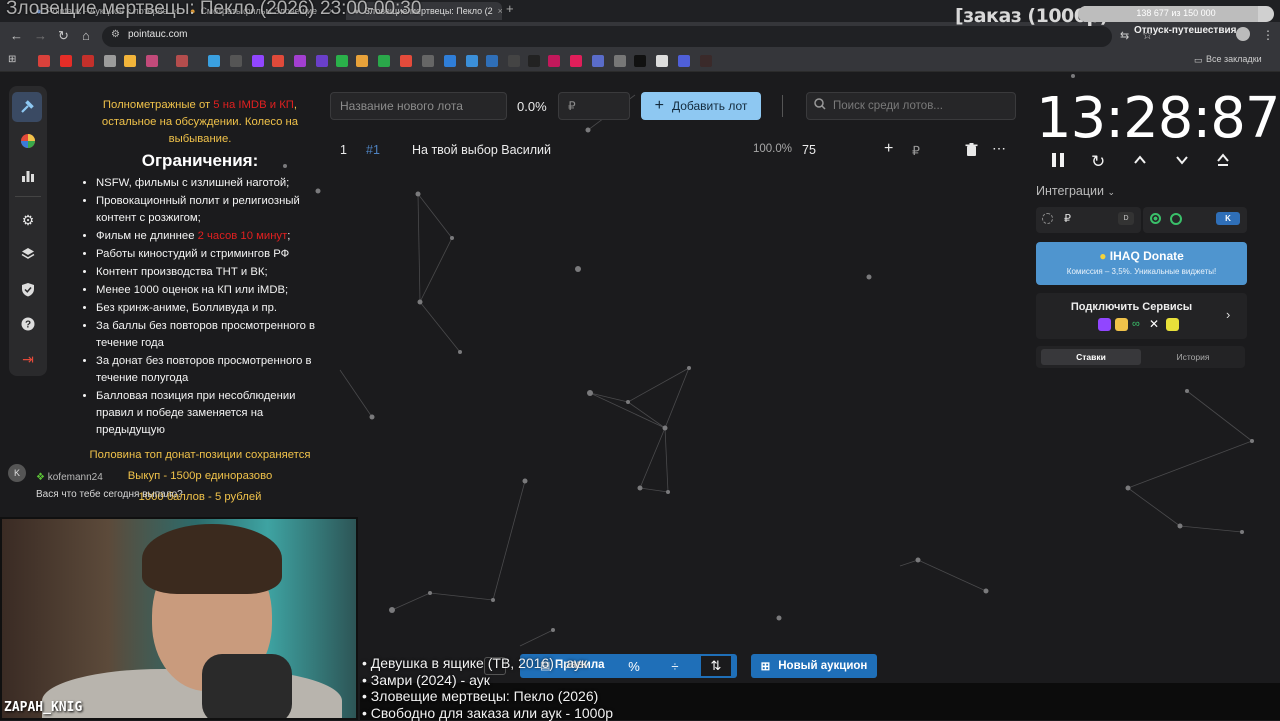  Describe the element at coordinates (487, 680) in the screenshot. I see `film-list-item: • Замри (2024) - аук` at that location.